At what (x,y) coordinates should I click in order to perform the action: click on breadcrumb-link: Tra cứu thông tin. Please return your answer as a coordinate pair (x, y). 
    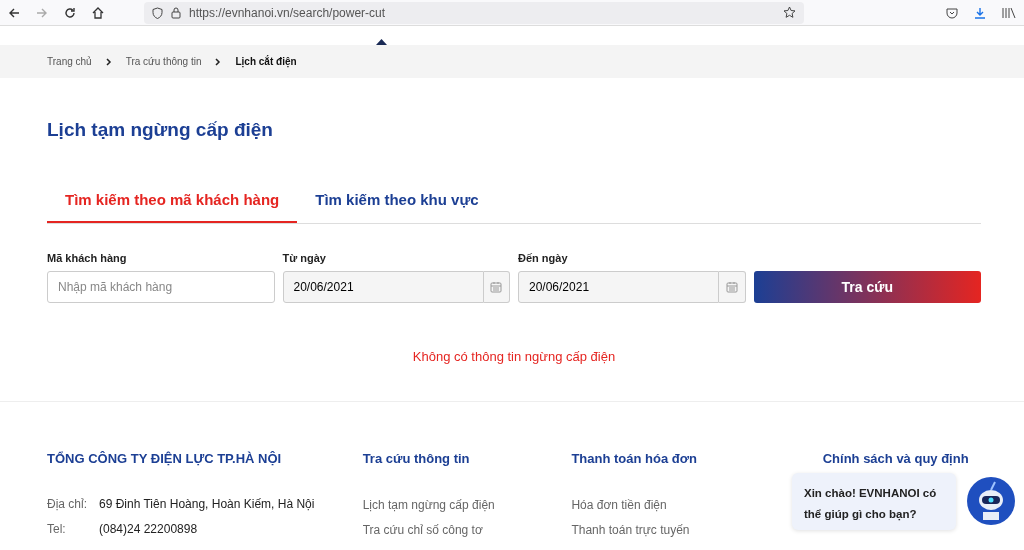
    Looking at the image, I should click on (163, 61).